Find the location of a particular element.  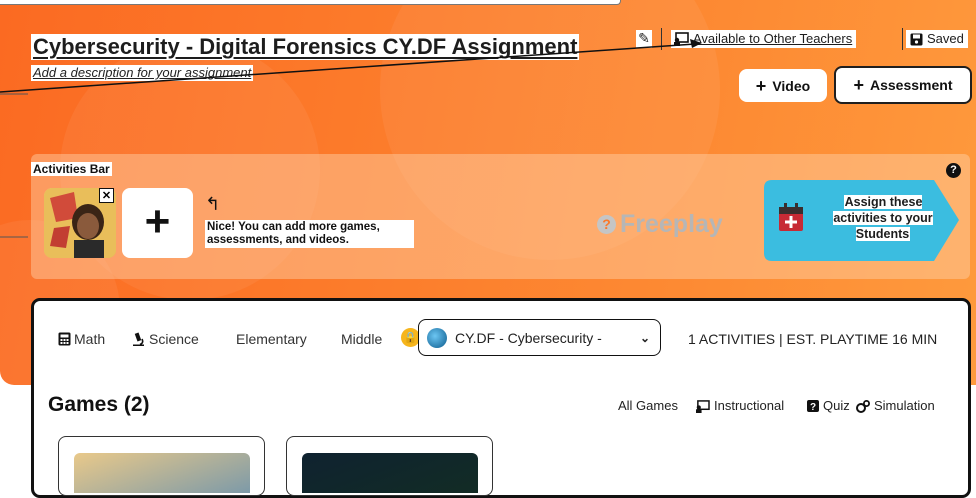

course-select-value: CY.DF - Cybersecurity - is located at coordinates (528, 337).